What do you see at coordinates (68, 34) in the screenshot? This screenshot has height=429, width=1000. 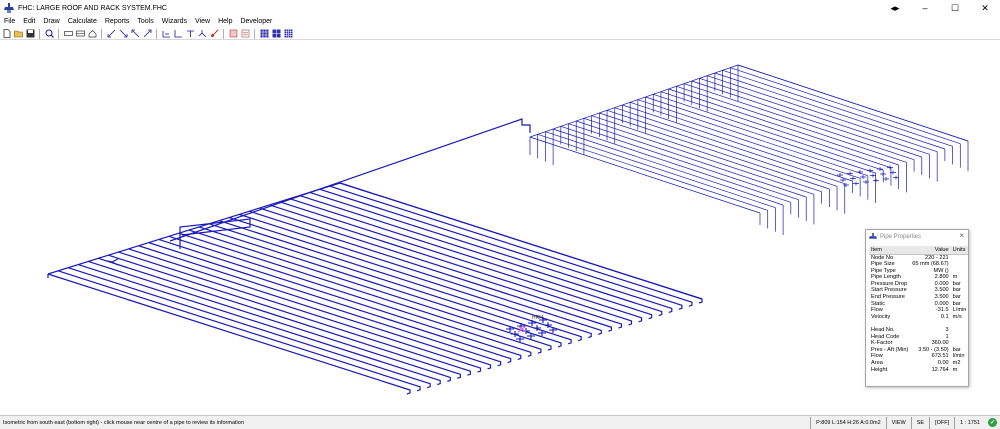 I see `rect-a-icon` at bounding box center [68, 34].